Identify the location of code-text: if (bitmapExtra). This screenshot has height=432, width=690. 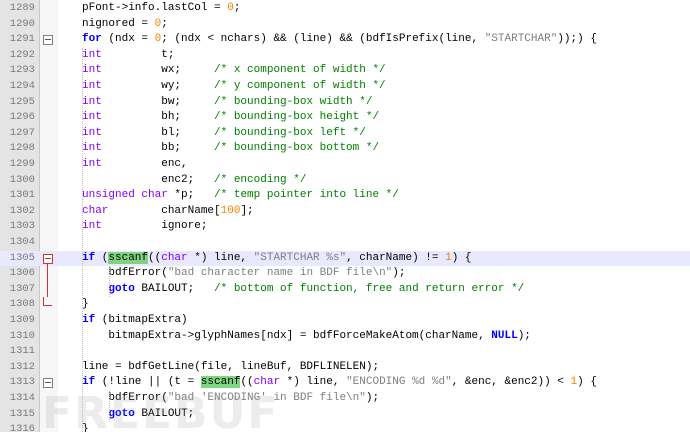
(135, 320).